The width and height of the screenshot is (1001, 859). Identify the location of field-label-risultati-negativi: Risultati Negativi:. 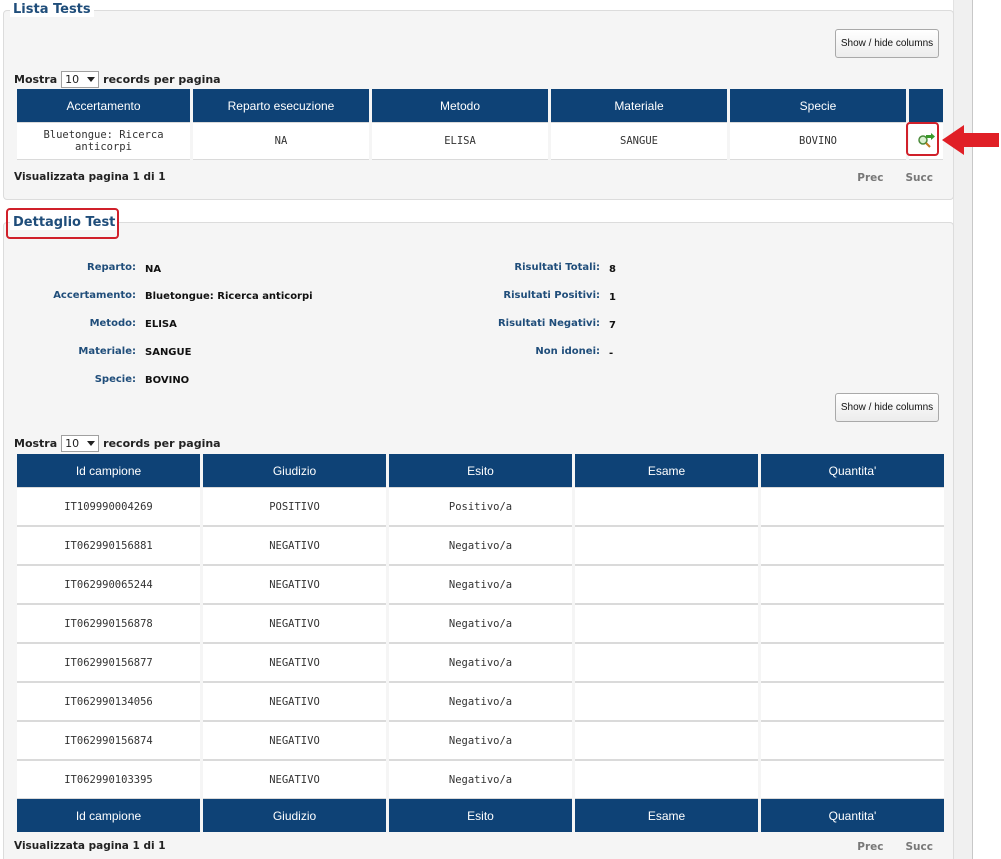
(548, 323).